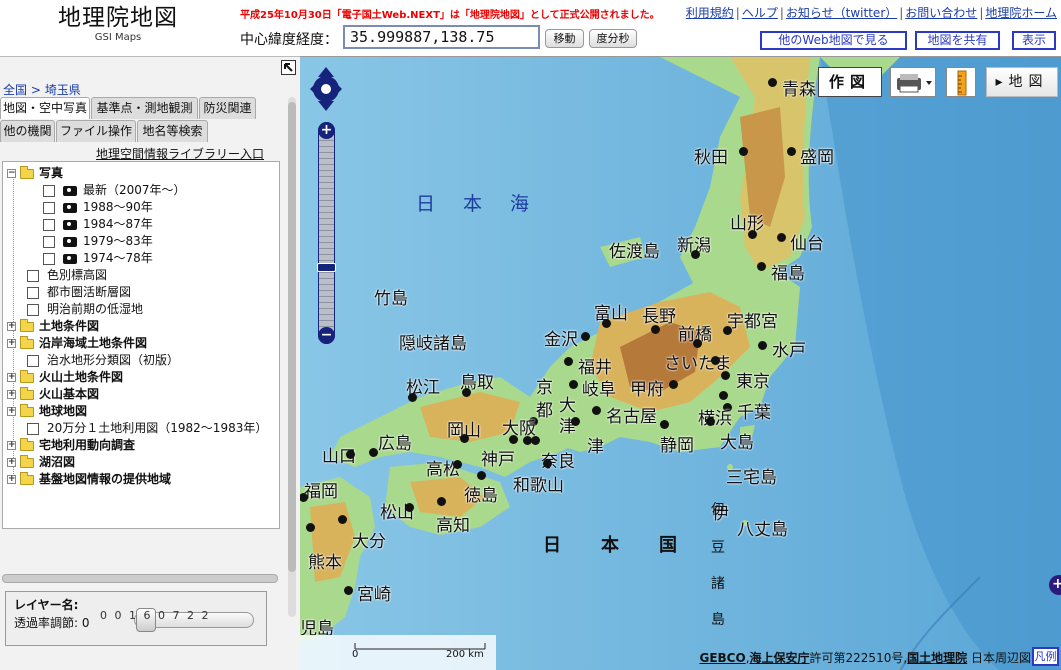 The image size is (1061, 670). I want to click on logo: 地理院地図 GSI Maps, so click(118, 24).